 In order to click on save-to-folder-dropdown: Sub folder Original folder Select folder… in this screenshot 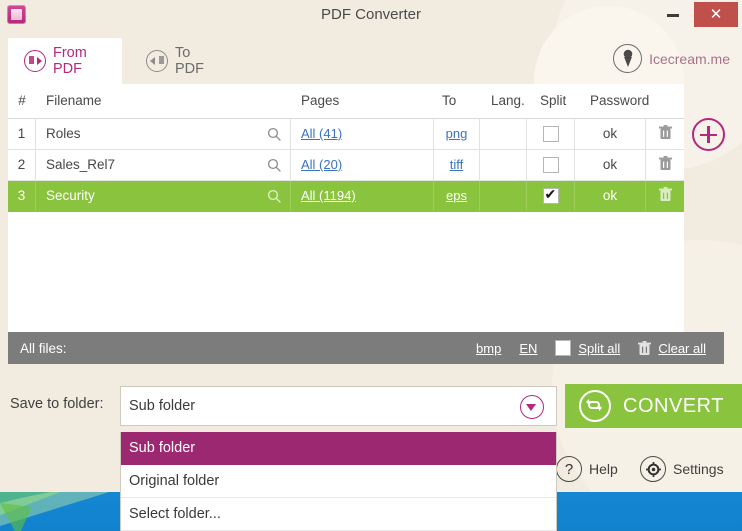, I will do `click(338, 481)`.